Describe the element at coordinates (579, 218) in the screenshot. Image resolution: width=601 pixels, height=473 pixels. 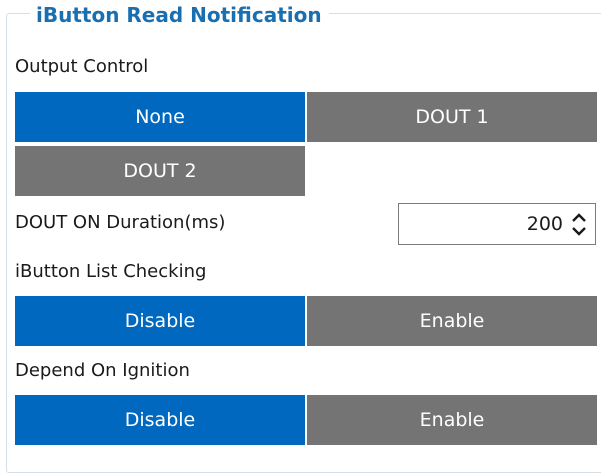
I see `chevron-up-icon` at that location.